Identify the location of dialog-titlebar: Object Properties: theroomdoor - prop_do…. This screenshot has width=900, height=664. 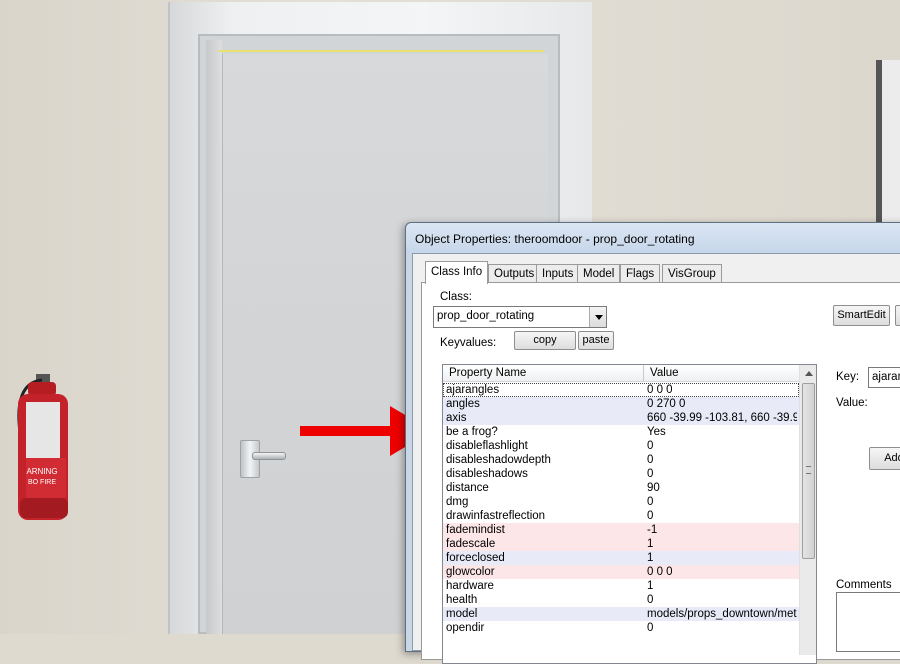
(653, 238).